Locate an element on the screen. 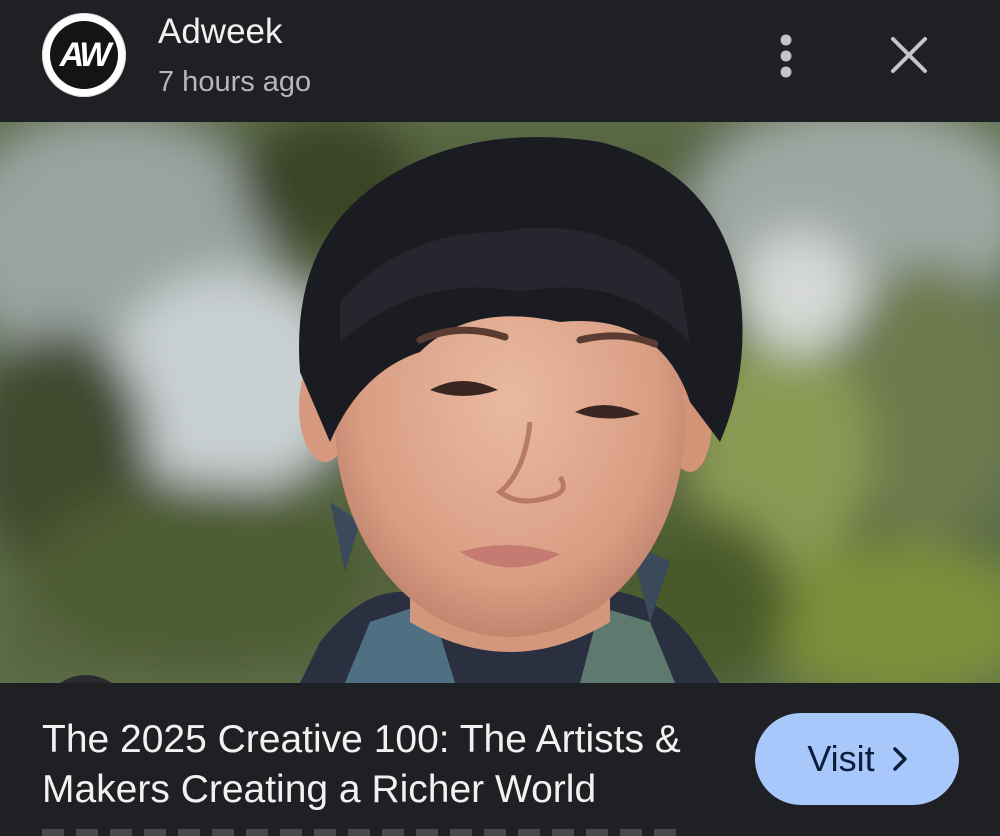 This screenshot has height=836, width=1000. adweek-logo-icon: AW is located at coordinates (84, 55).